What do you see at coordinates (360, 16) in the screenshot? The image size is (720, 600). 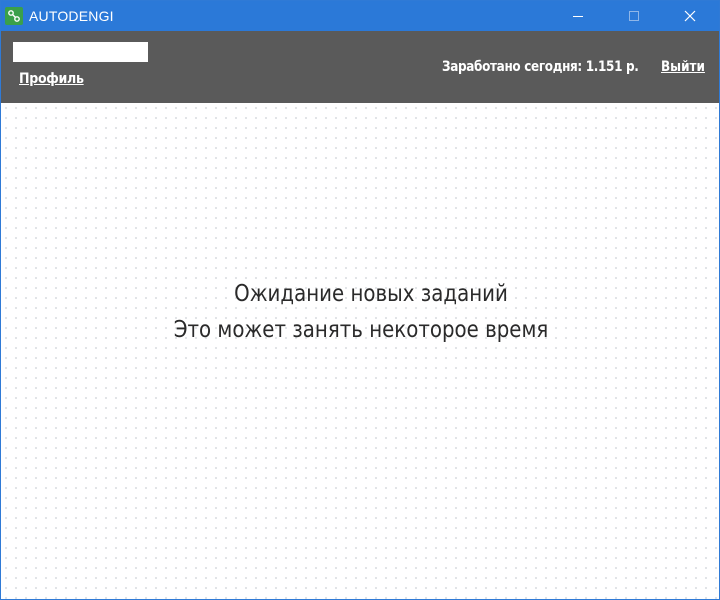 I see `title-bar: AUTODENGI` at bounding box center [360, 16].